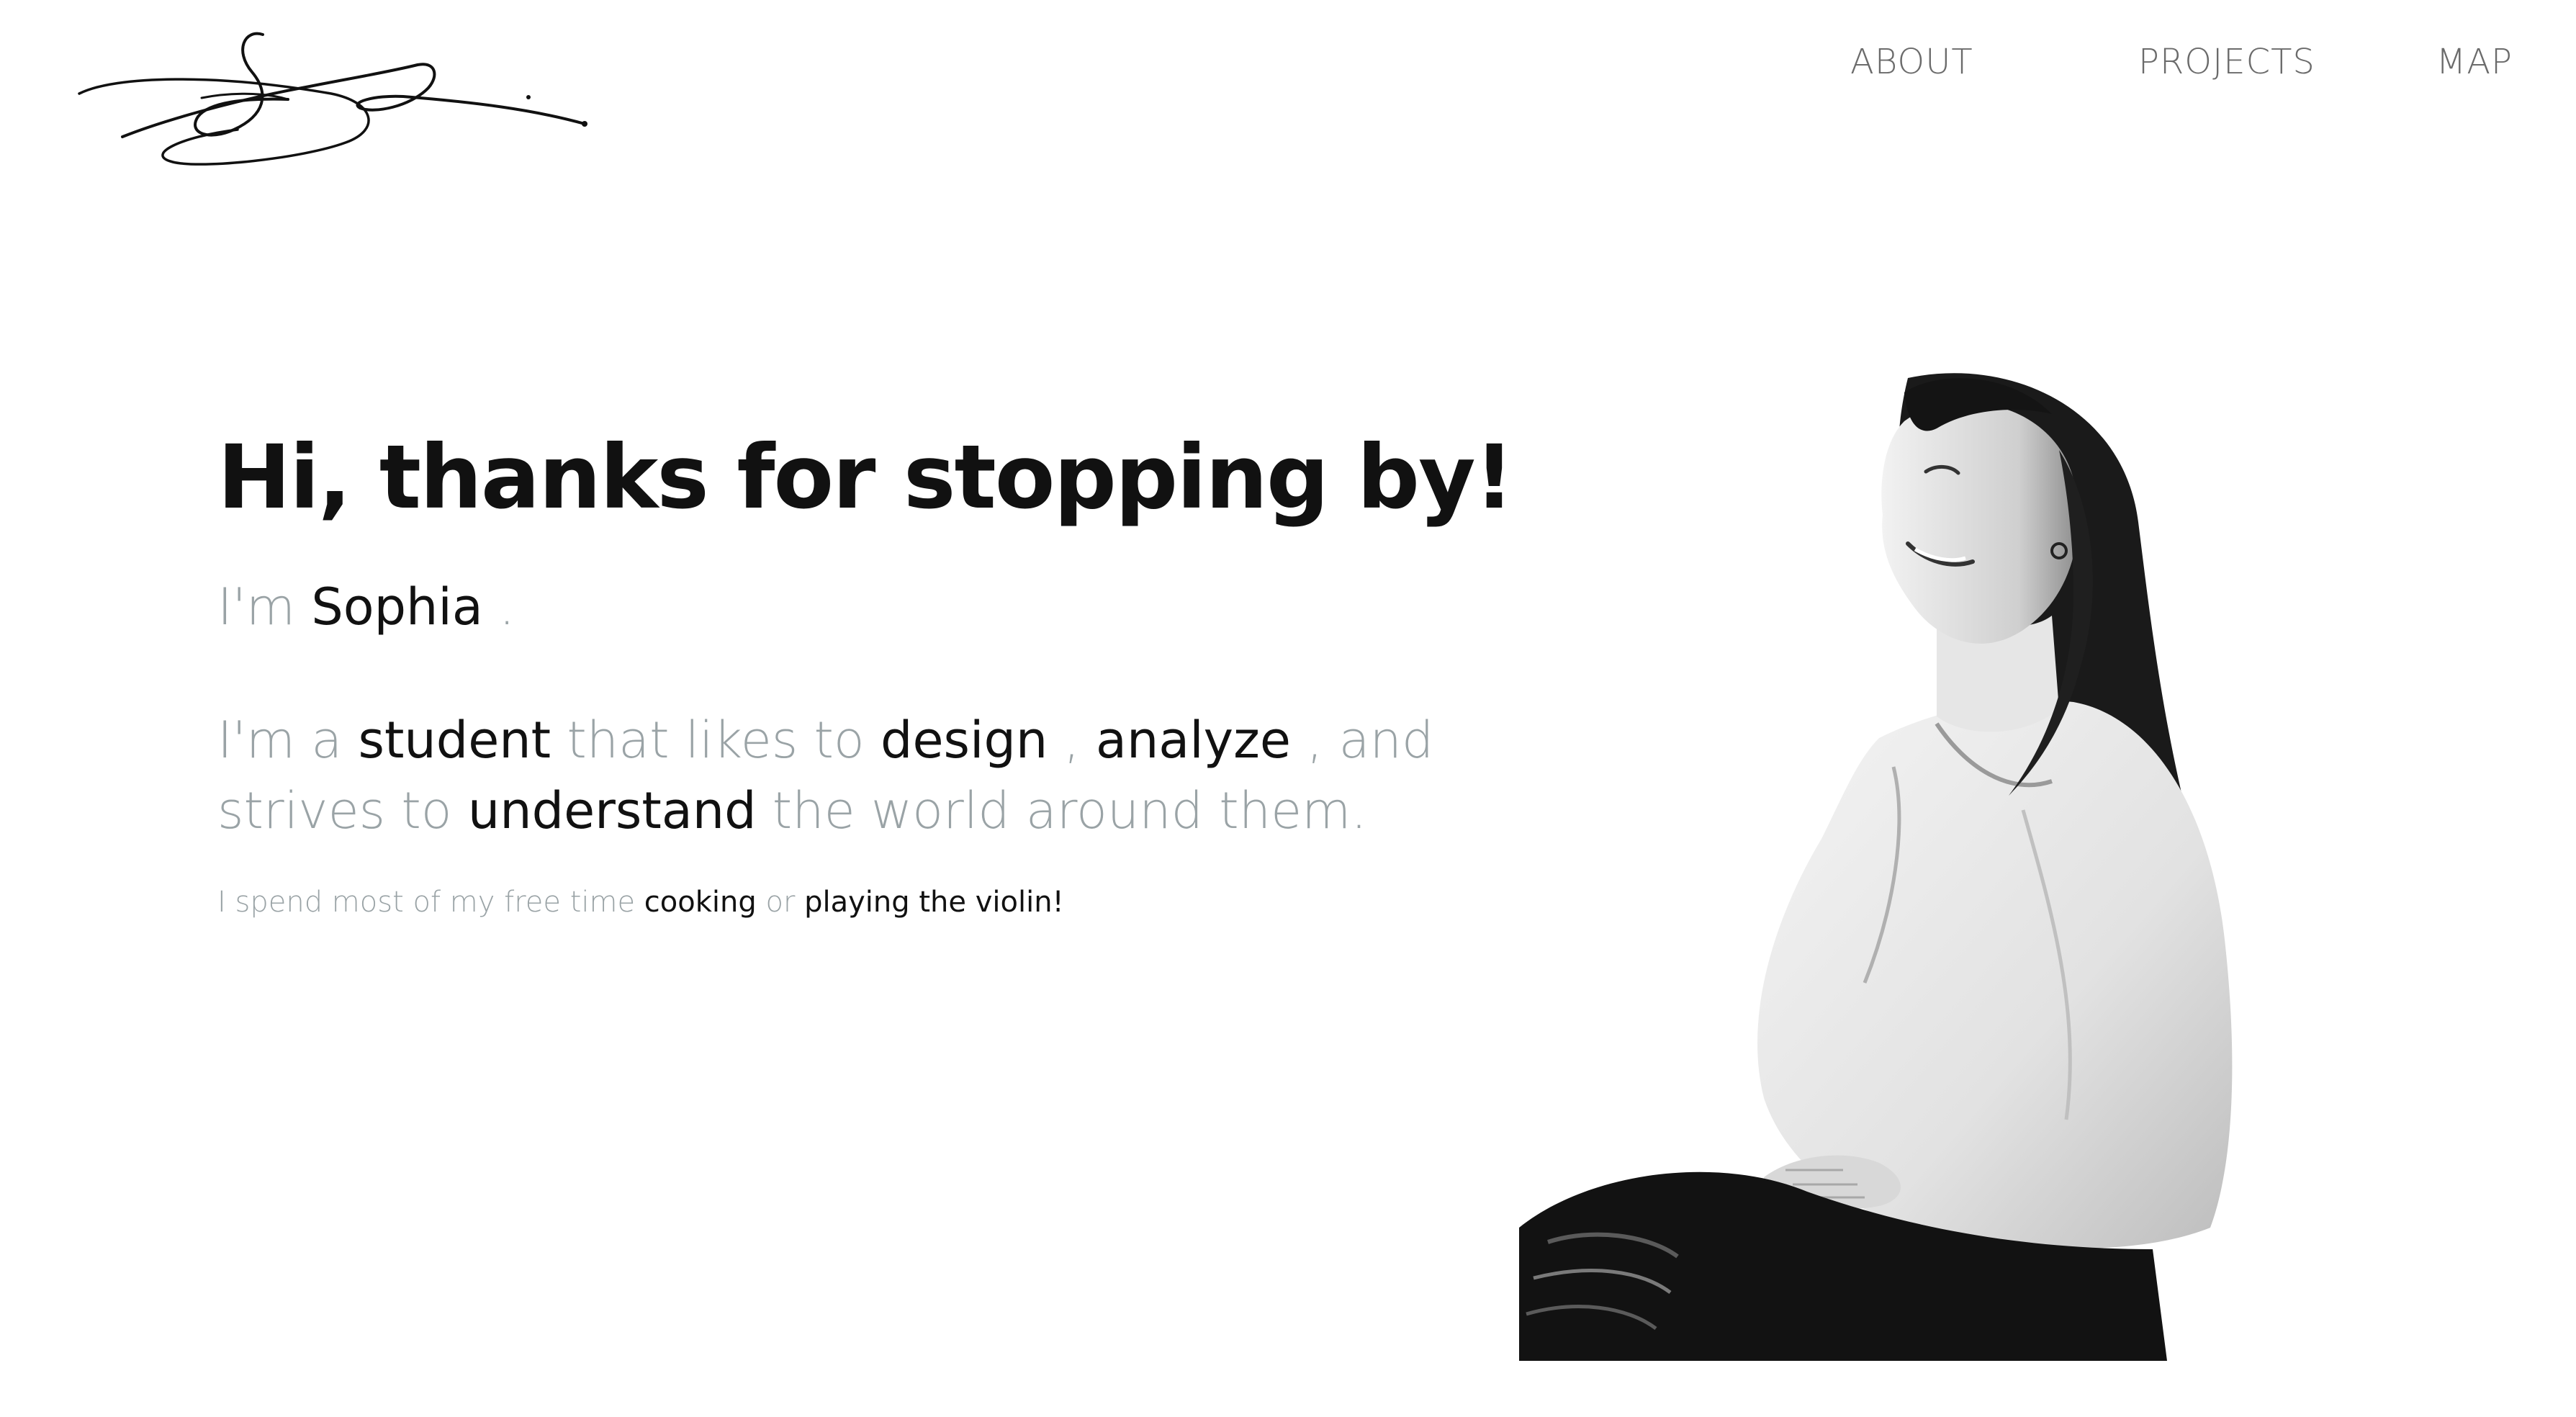 This screenshot has width=2576, height=1417. What do you see at coordinates (507, 607) in the screenshot?
I see `intro-suffix: .` at bounding box center [507, 607].